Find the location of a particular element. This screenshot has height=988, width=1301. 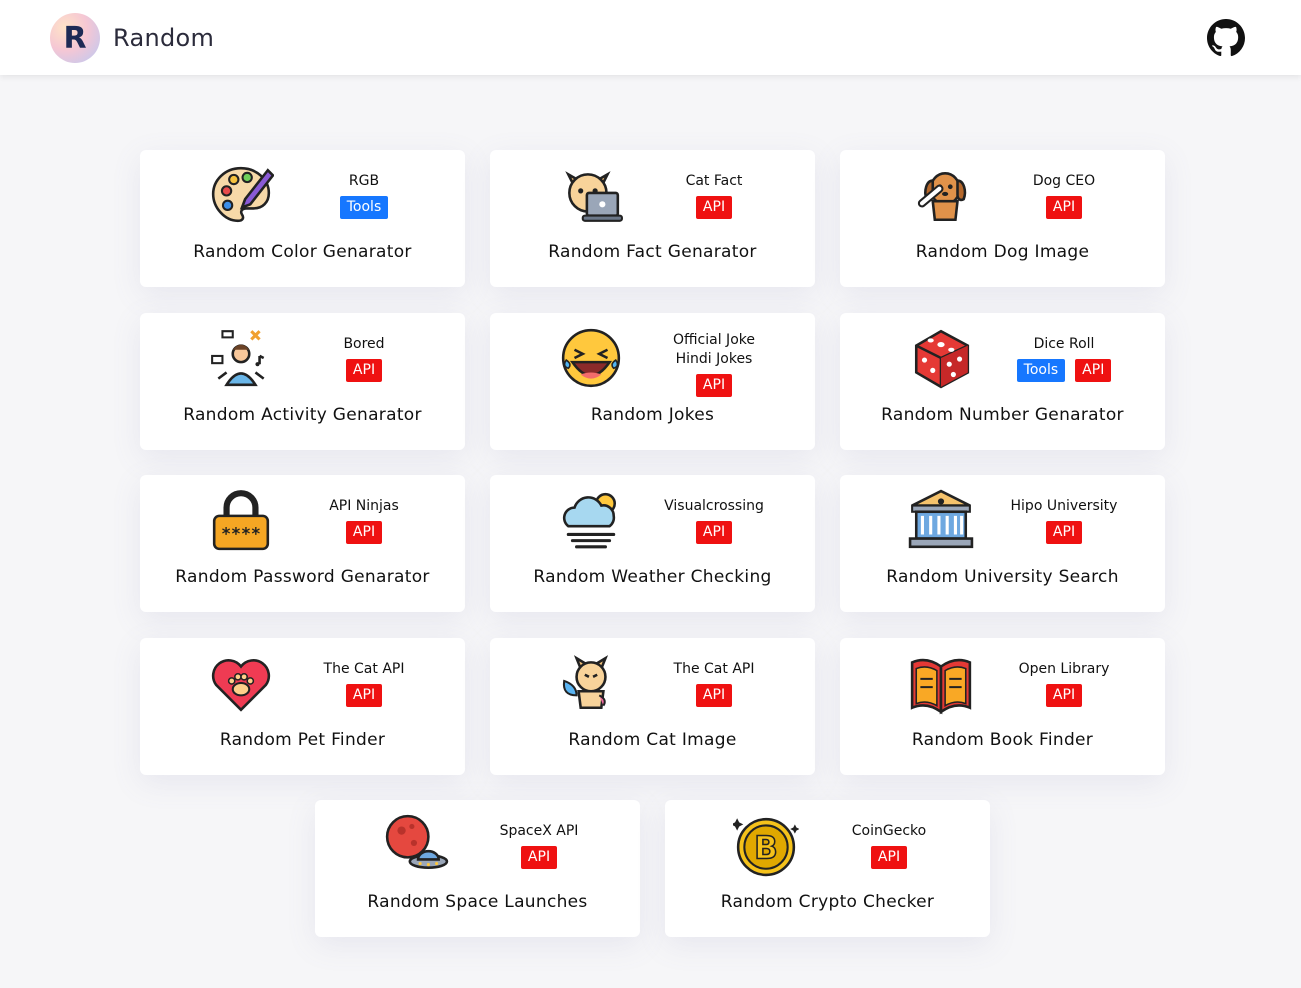

source-label: CoinGecko is located at coordinates (889, 831).